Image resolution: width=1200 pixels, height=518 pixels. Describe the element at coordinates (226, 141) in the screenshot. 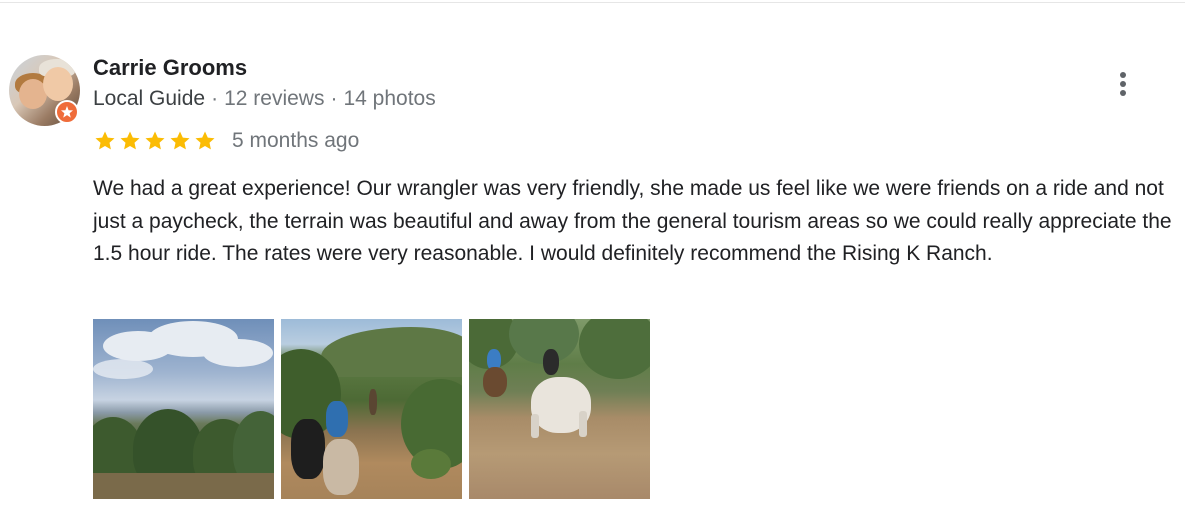

I see `rating-row: 5 months ago` at that location.